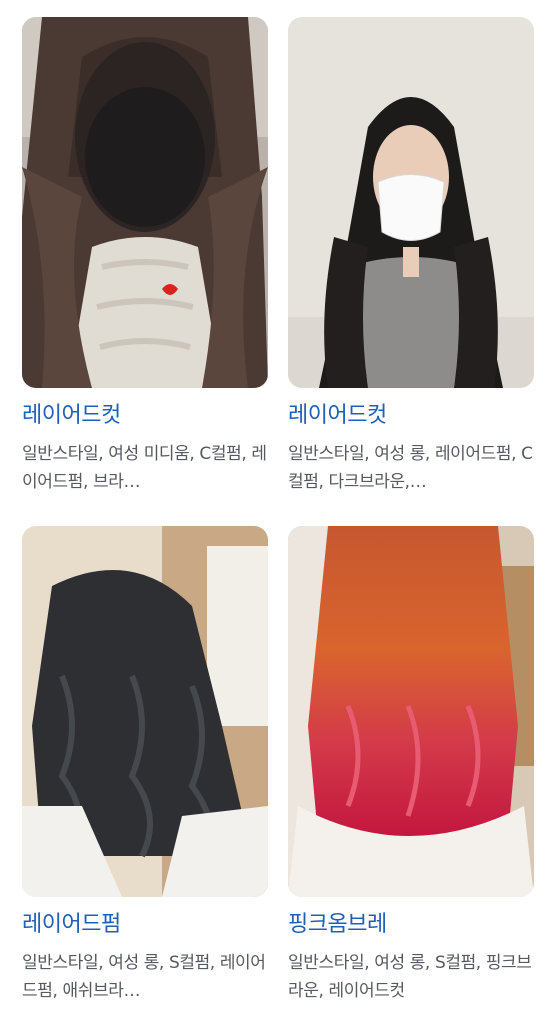  Describe the element at coordinates (411, 925) in the screenshot. I see `result-title: 핑크옴브레` at that location.